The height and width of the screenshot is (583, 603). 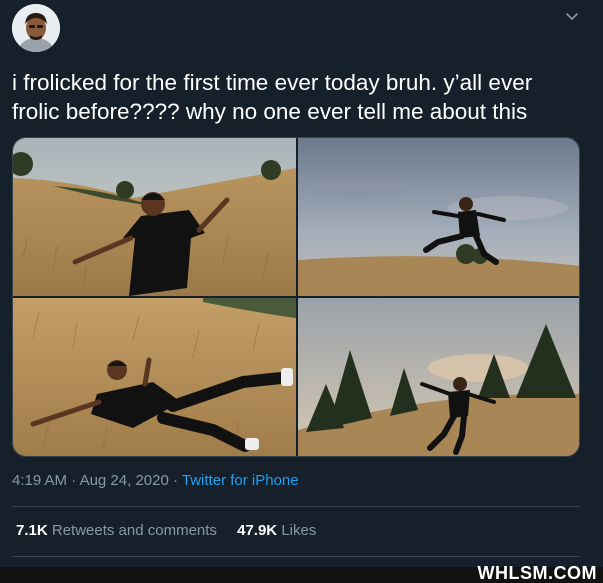 I want to click on tweet-stats: 7.1K Retweets and comments 47.9K Likes, so click(x=174, y=530).